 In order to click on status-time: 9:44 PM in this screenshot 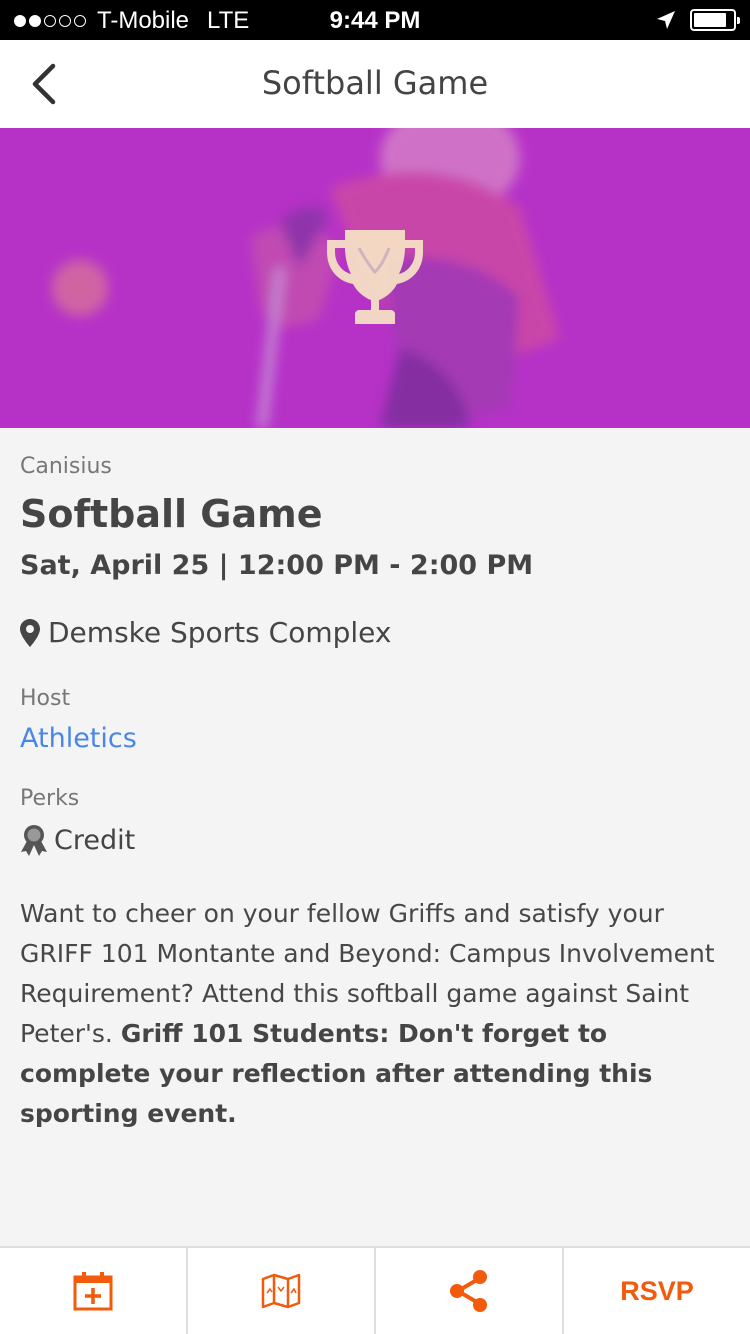, I will do `click(375, 20)`.